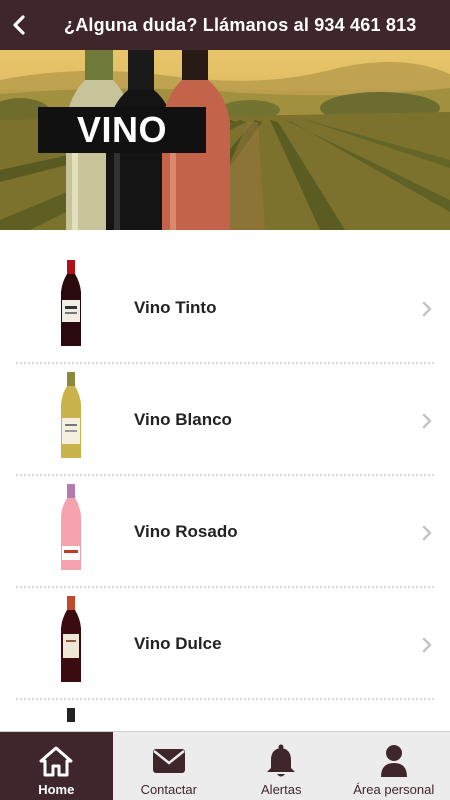 The height and width of the screenshot is (800, 450). I want to click on list-item-vino-blanco: Vino Blanco, so click(225, 420).